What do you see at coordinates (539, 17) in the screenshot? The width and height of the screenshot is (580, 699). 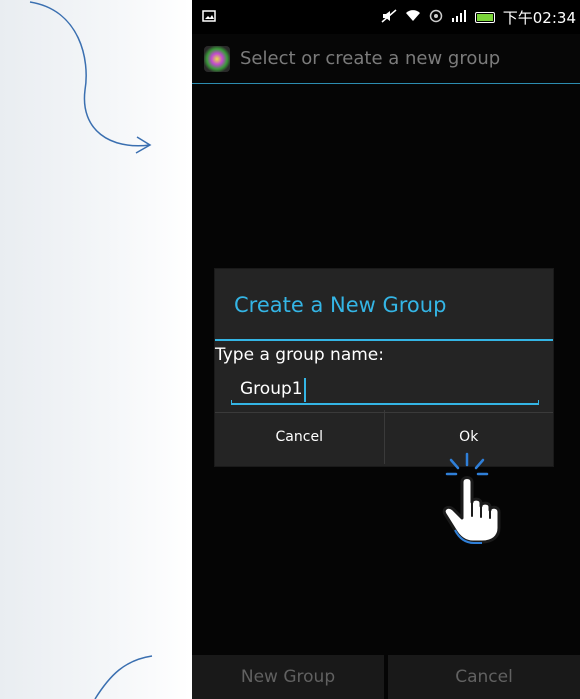 I see `status-time: 下午02:34` at bounding box center [539, 17].